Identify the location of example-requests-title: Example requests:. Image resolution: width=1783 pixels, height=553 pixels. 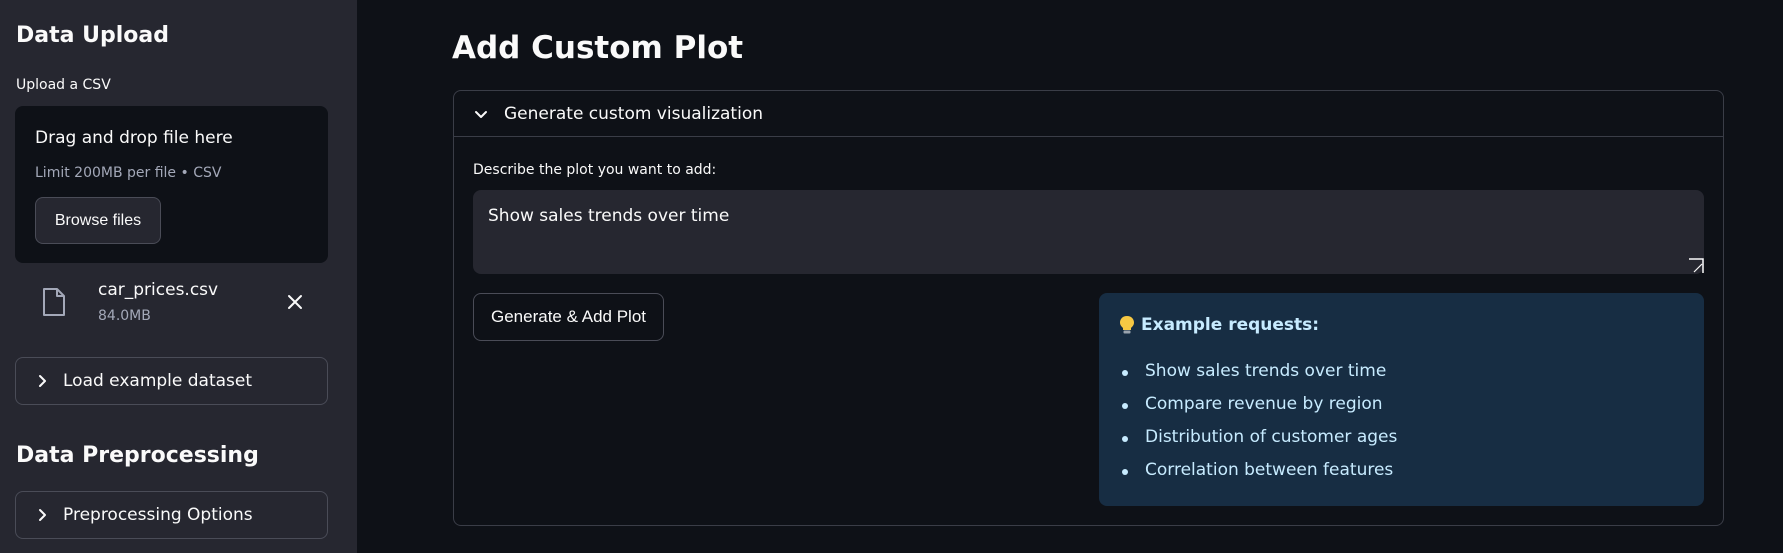
(1230, 325).